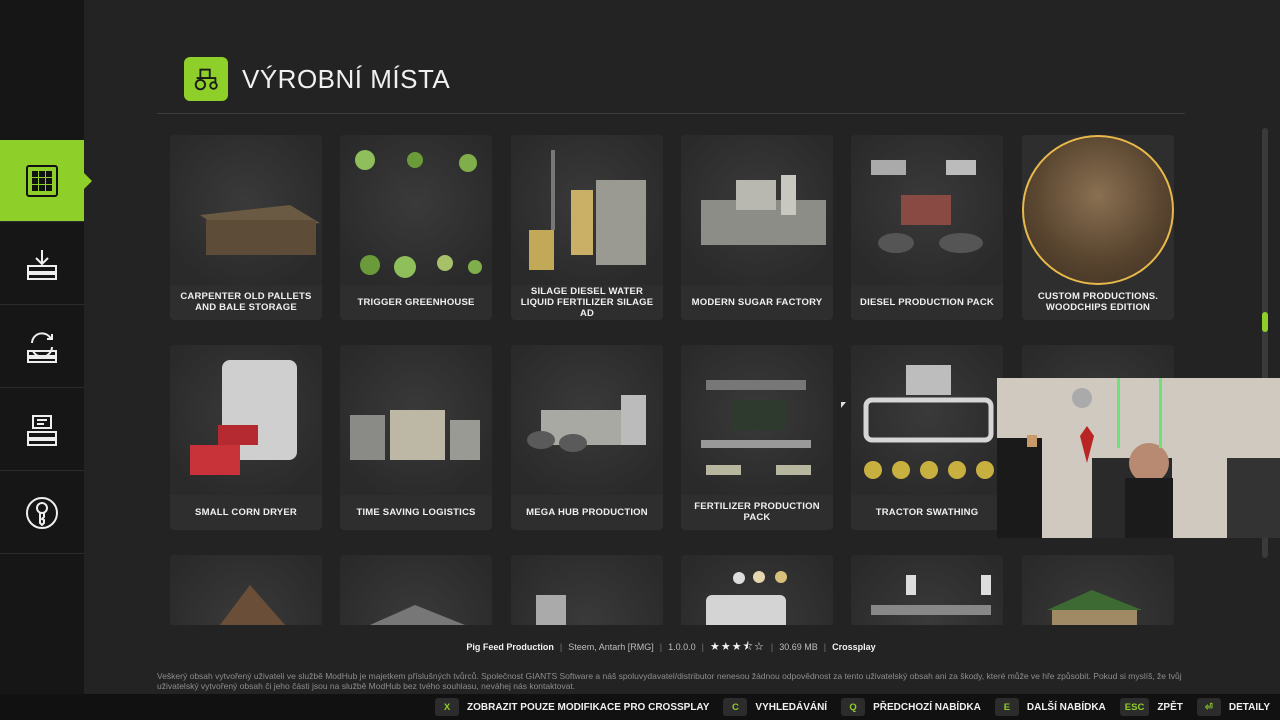 The image size is (1280, 720). I want to click on tractor-icon, so click(206, 79).